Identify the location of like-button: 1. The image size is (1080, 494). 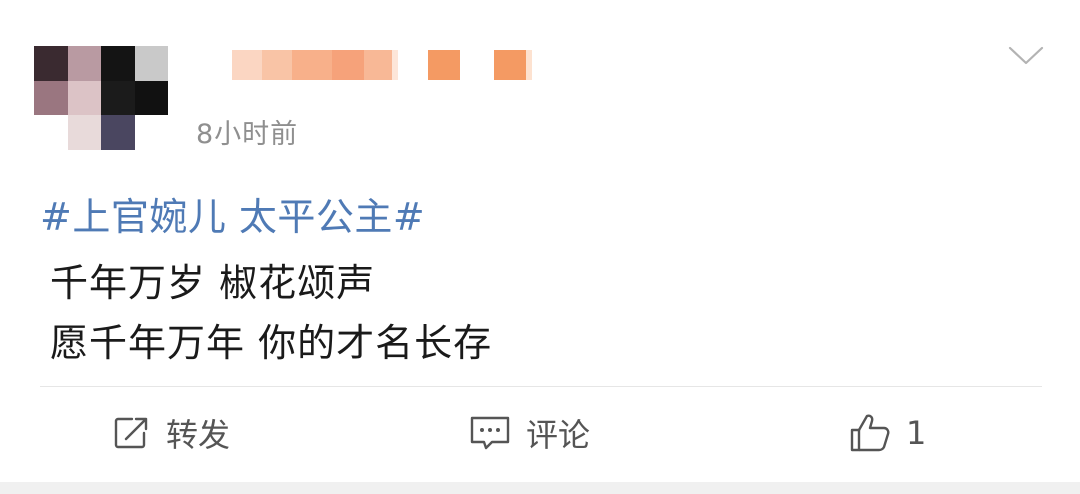
(887, 433).